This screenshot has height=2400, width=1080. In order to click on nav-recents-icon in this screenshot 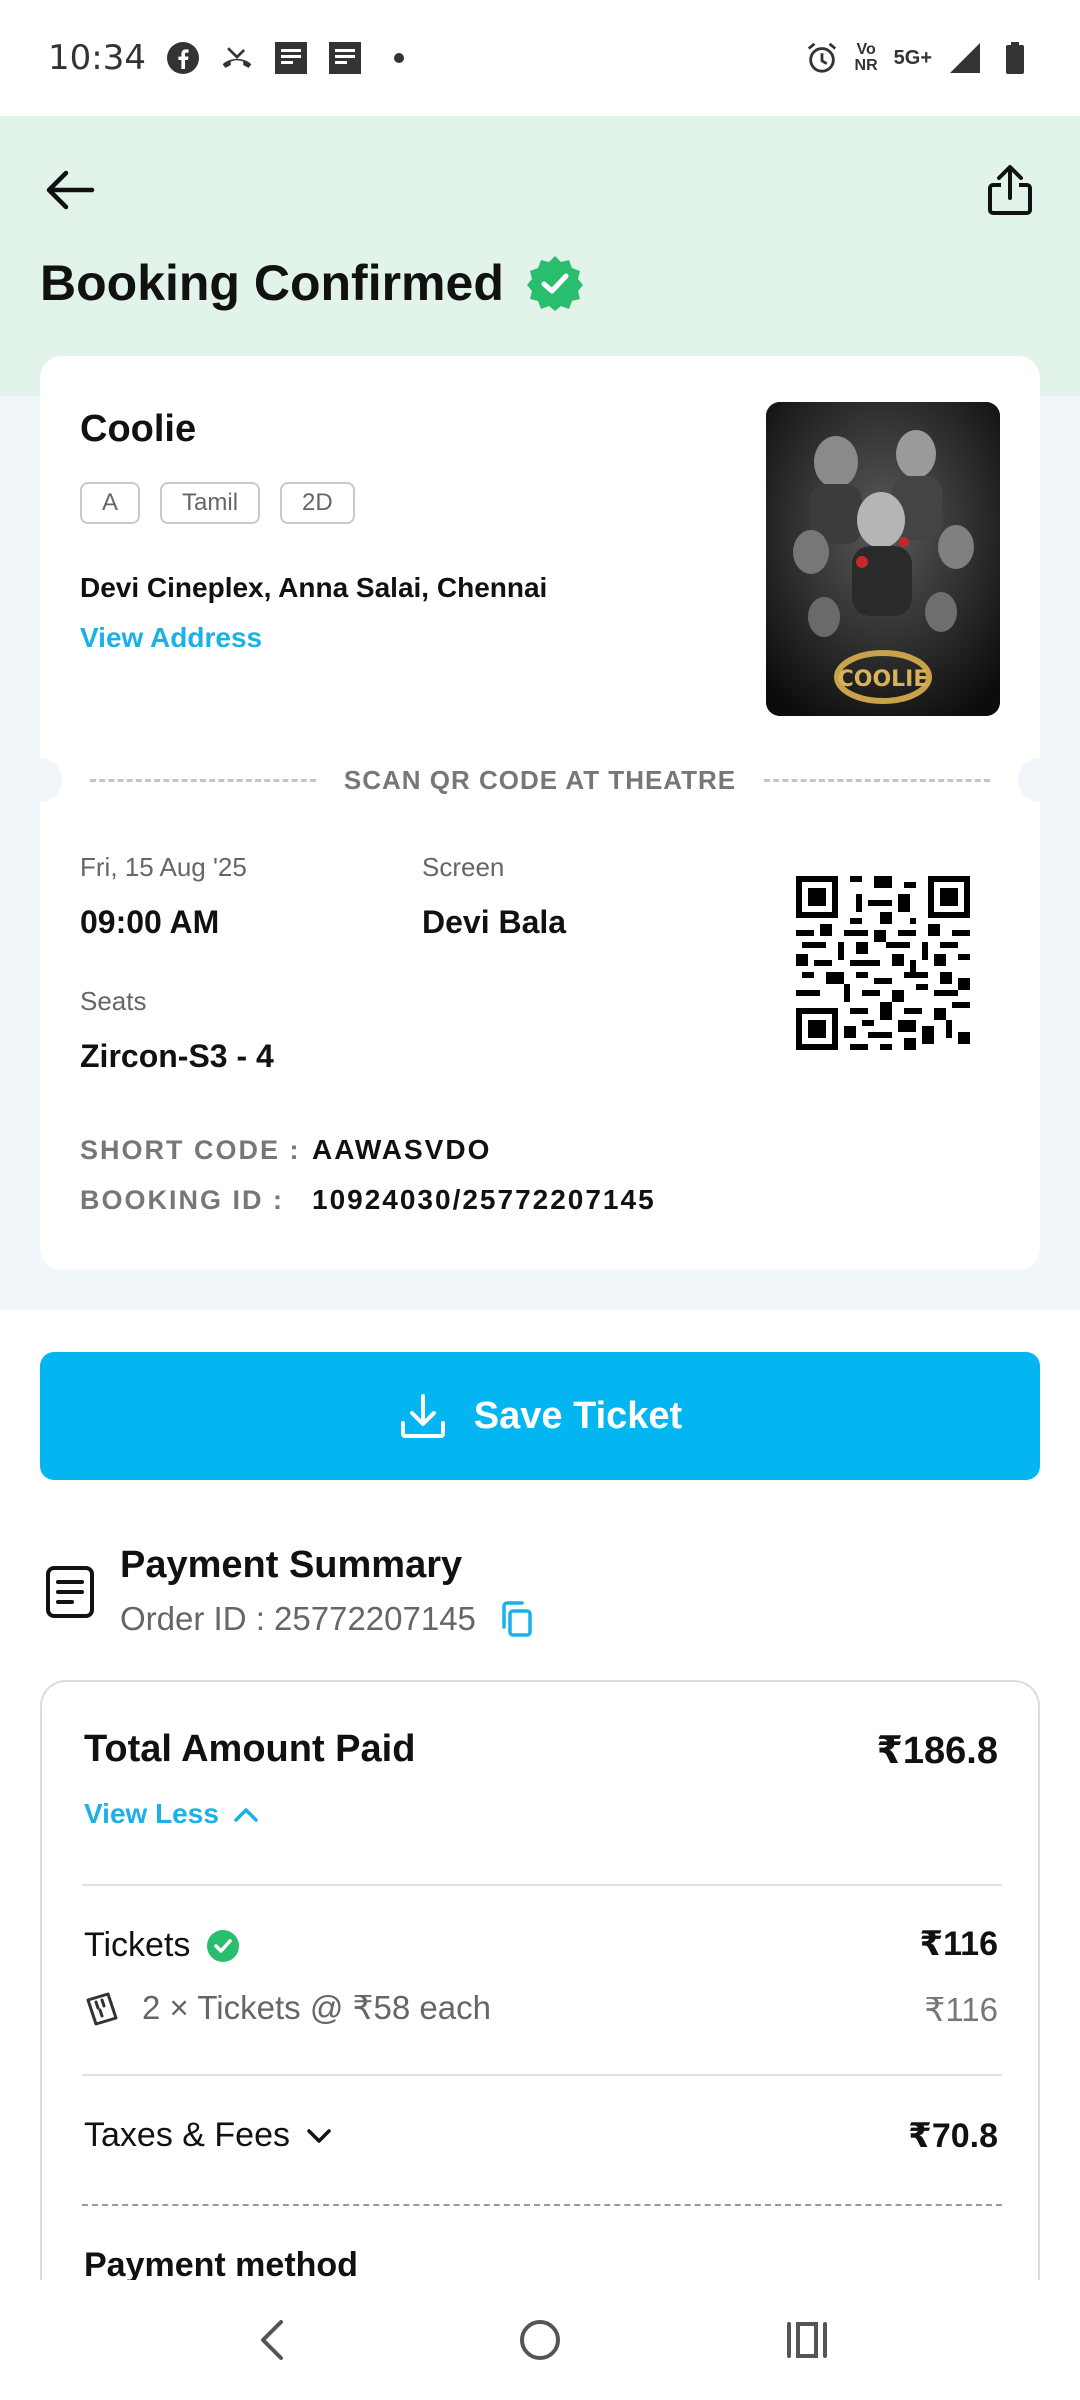, I will do `click(807, 2340)`.